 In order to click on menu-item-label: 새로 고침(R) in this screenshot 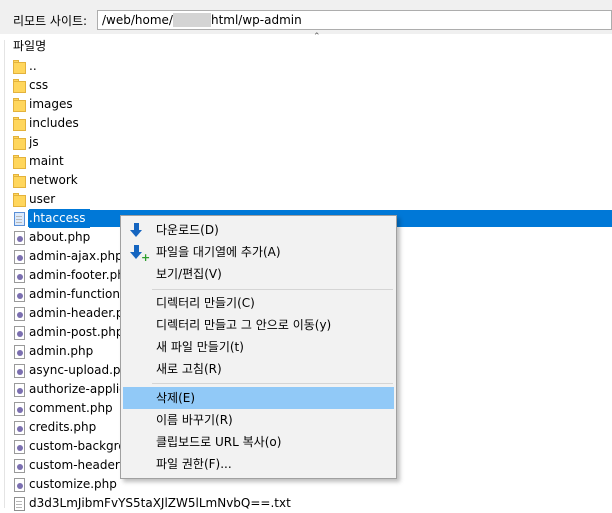, I will do `click(189, 369)`.